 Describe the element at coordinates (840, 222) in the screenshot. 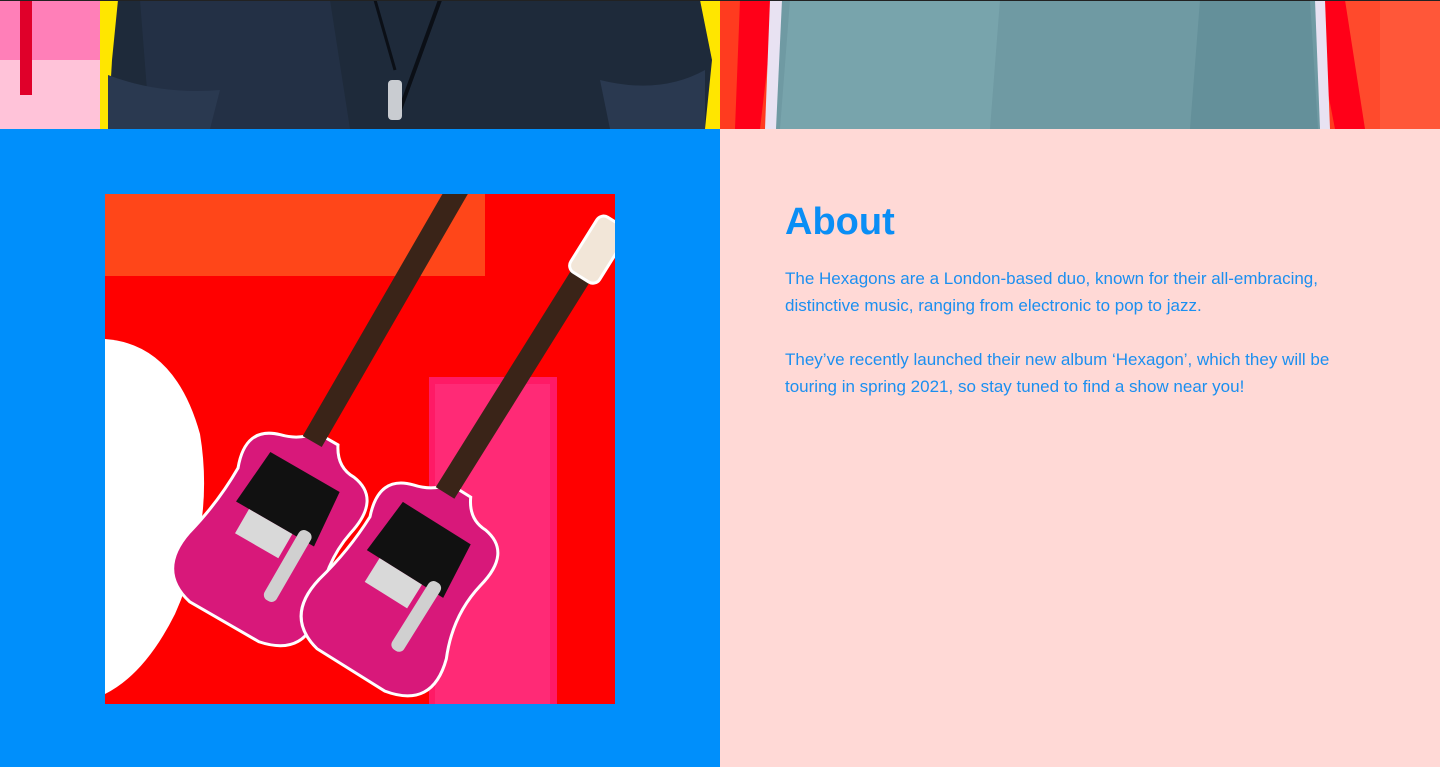

I see `about-heading: About` at that location.